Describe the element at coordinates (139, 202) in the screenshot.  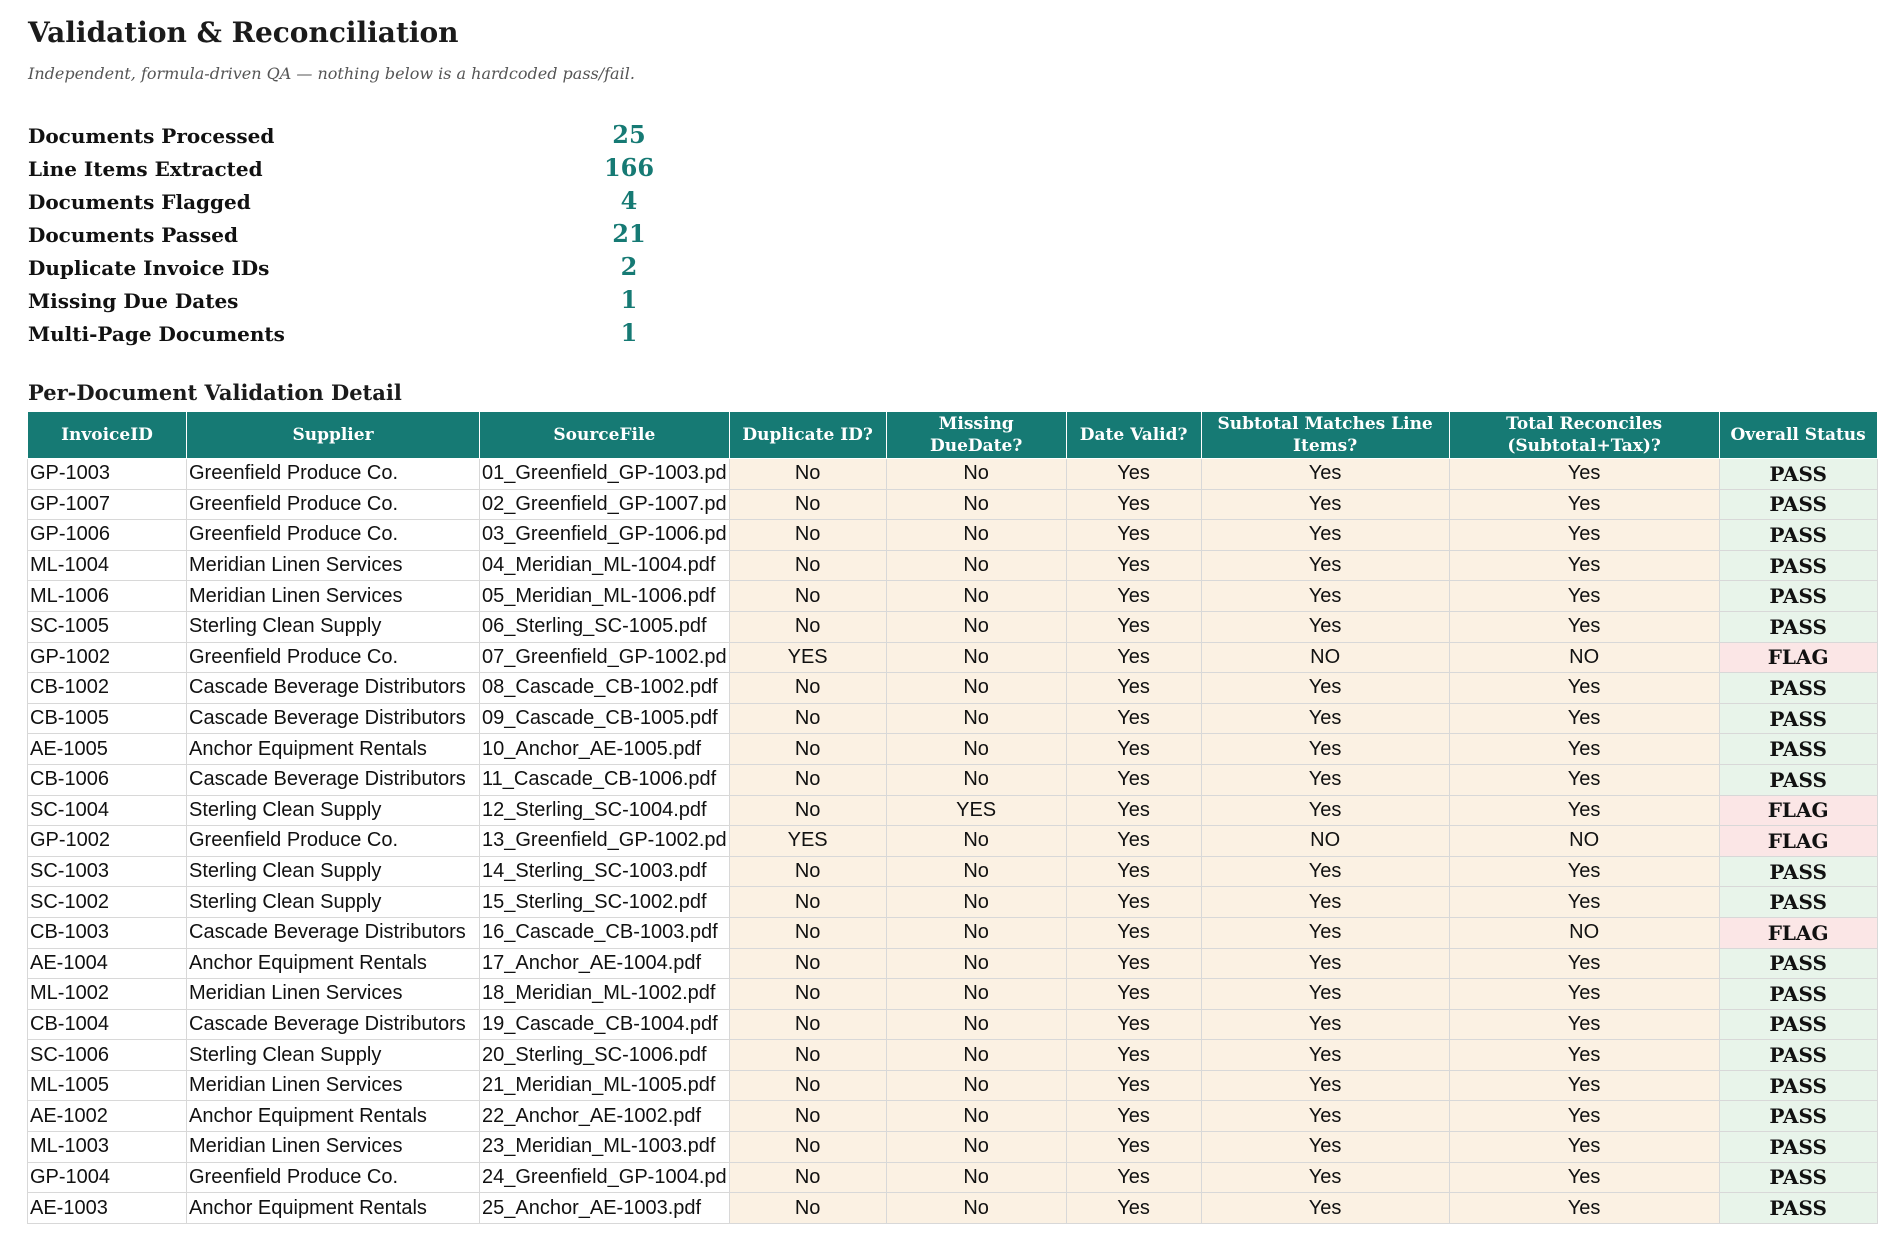
I see `kpi-label: Documents Flagged` at that location.